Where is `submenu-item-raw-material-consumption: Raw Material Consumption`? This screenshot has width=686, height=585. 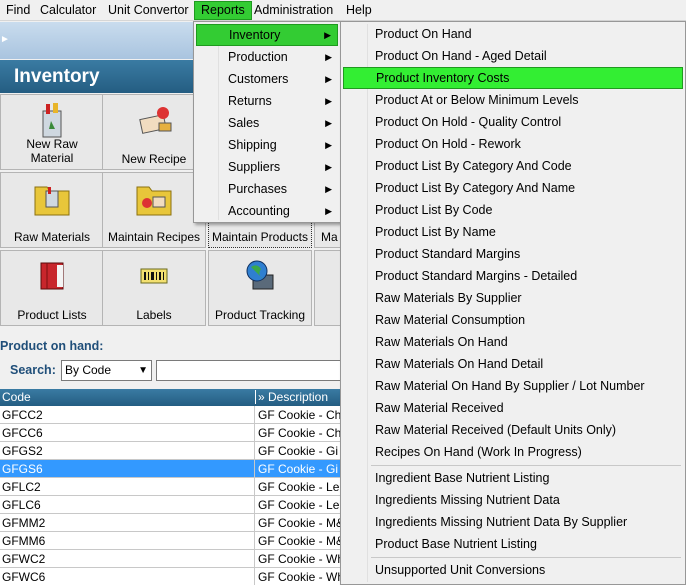 submenu-item-raw-material-consumption: Raw Material Consumption is located at coordinates (513, 320).